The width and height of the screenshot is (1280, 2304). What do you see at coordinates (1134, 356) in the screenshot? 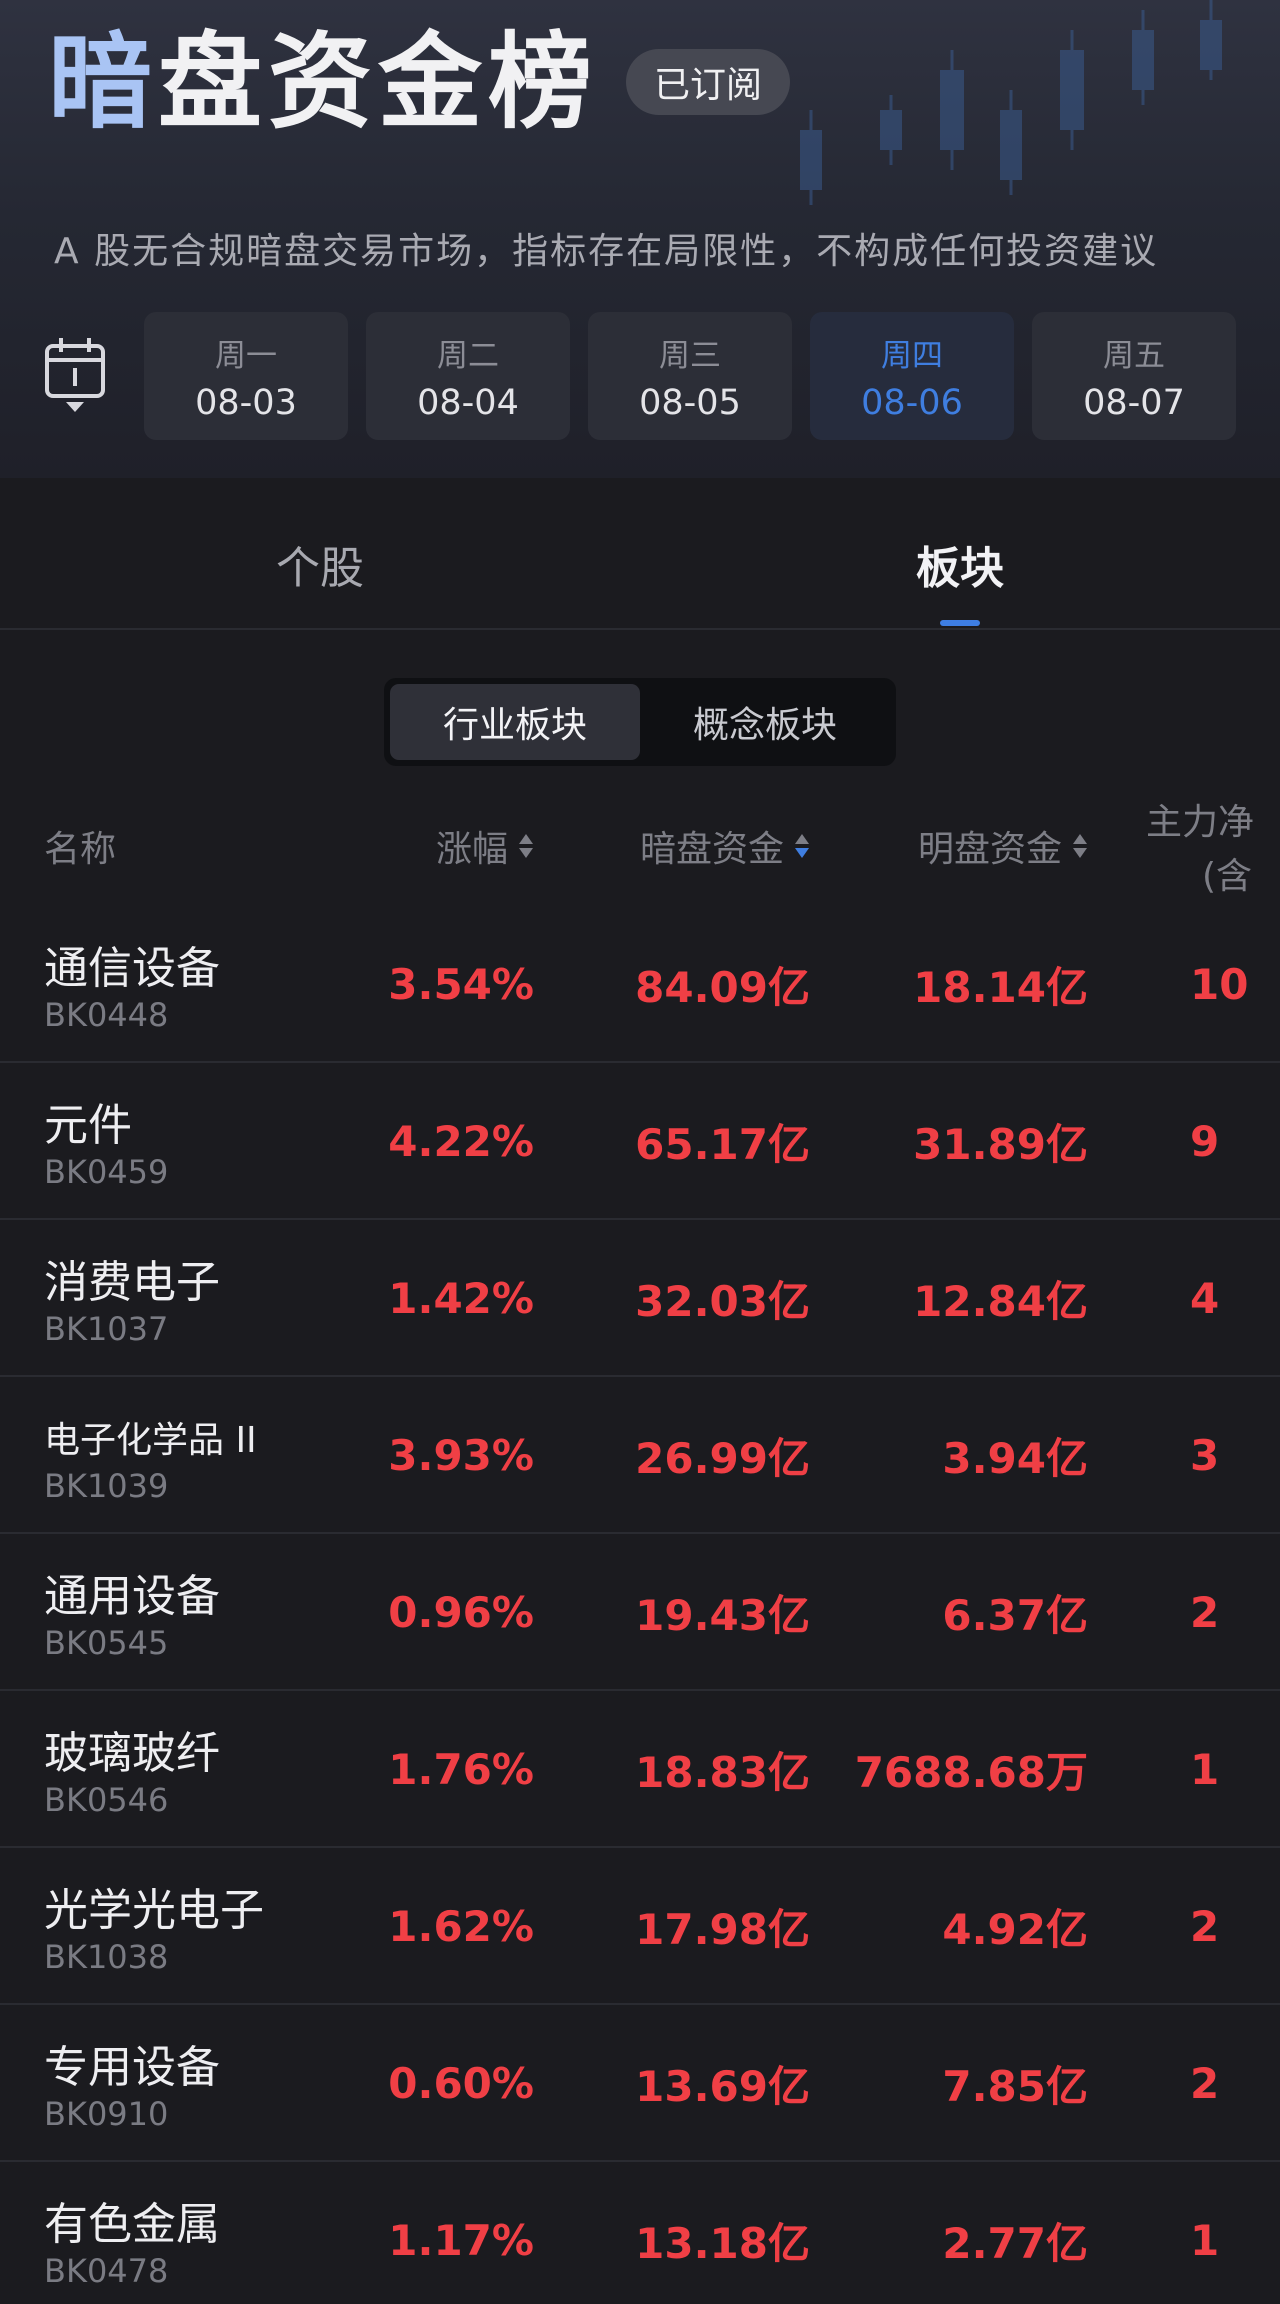
I see `day-weekday: 周五` at bounding box center [1134, 356].